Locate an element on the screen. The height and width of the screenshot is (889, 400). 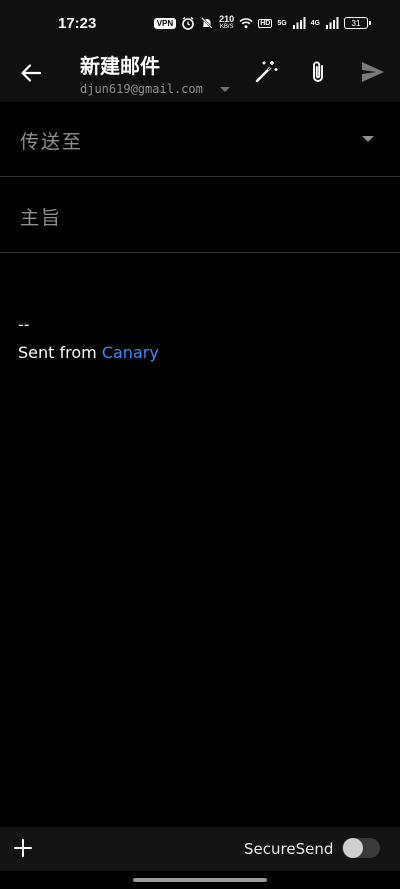
signature: Sent from Canary is located at coordinates (88, 352).